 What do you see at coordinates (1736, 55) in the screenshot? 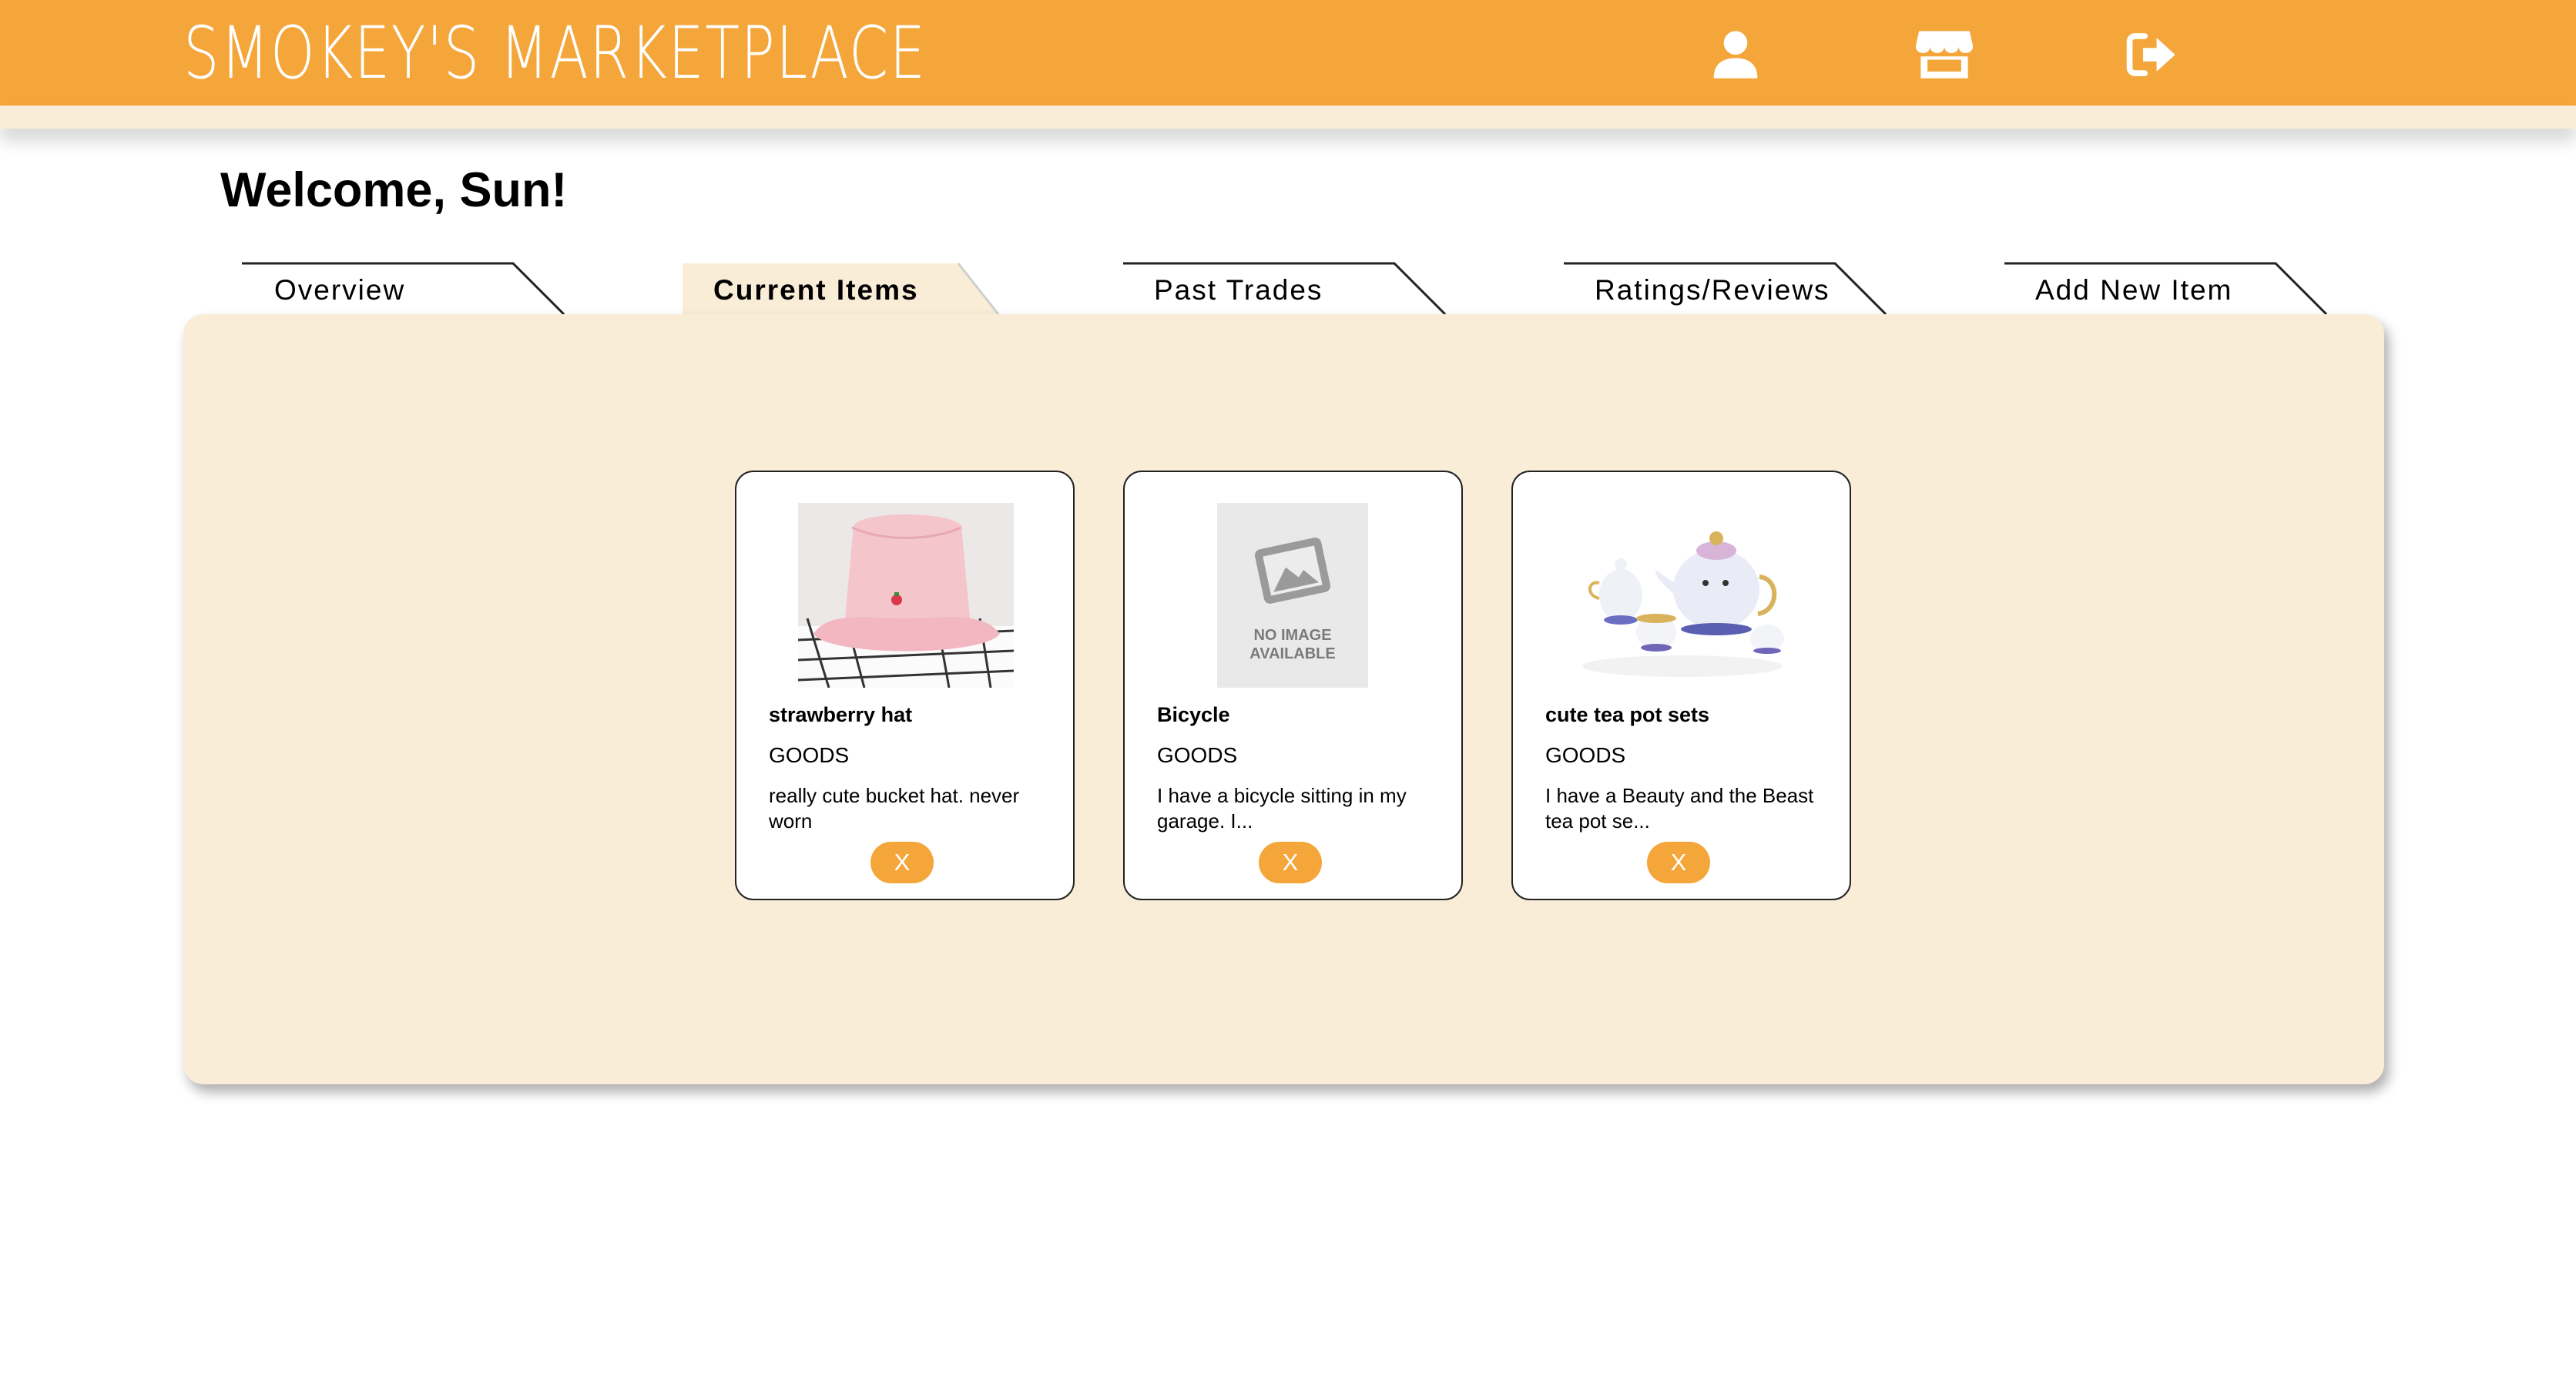
I see `user-icon` at bounding box center [1736, 55].